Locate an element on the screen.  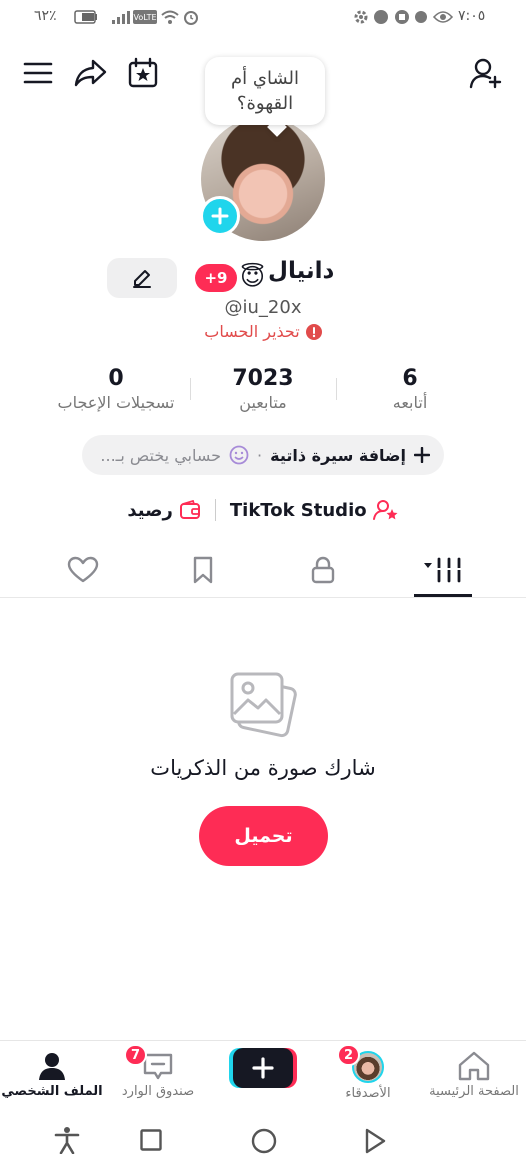
add-bio-button: حسابي يختص بـ... · إضافة سيرة ذاتية is located at coordinates (263, 455).